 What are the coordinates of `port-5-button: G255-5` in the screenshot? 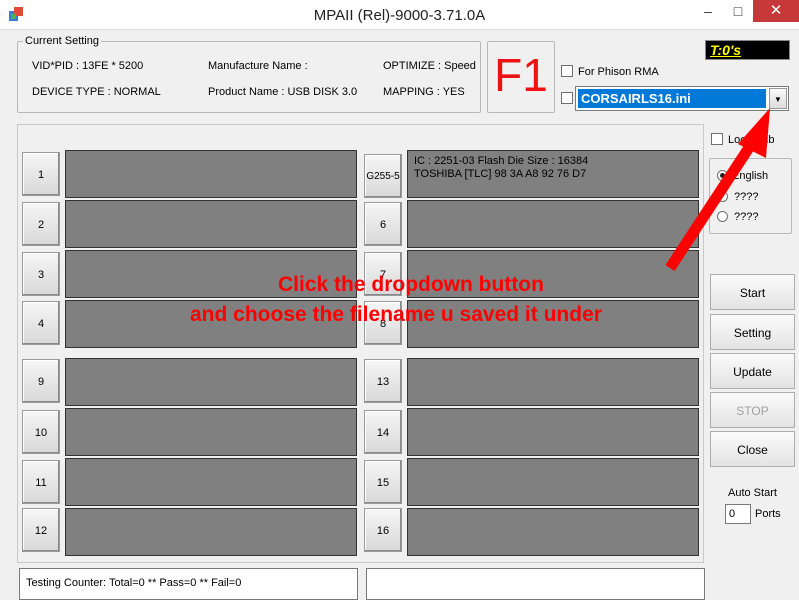 It's located at (383, 176).